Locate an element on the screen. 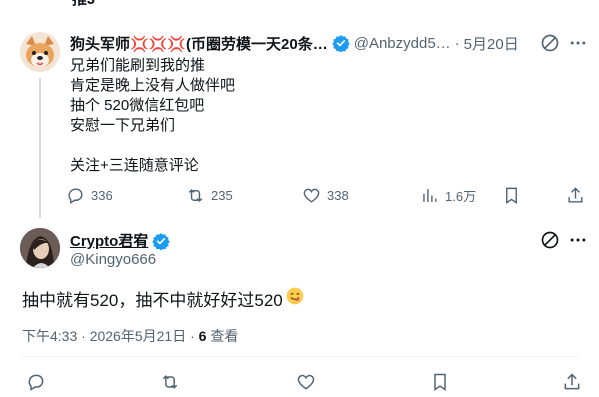 The width and height of the screenshot is (599, 397). main-tweet-header: Crypto君宥 is located at coordinates (122, 240).